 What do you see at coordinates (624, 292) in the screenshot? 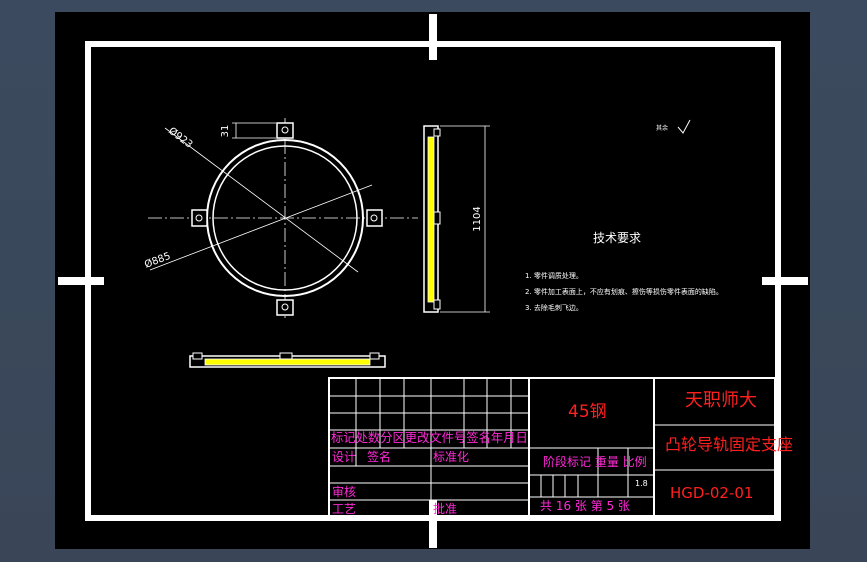
I see `note-2: 2. 零件加工表面上，不应有划痕、擦伤等损伤零件表面的缺陷。` at bounding box center [624, 292].